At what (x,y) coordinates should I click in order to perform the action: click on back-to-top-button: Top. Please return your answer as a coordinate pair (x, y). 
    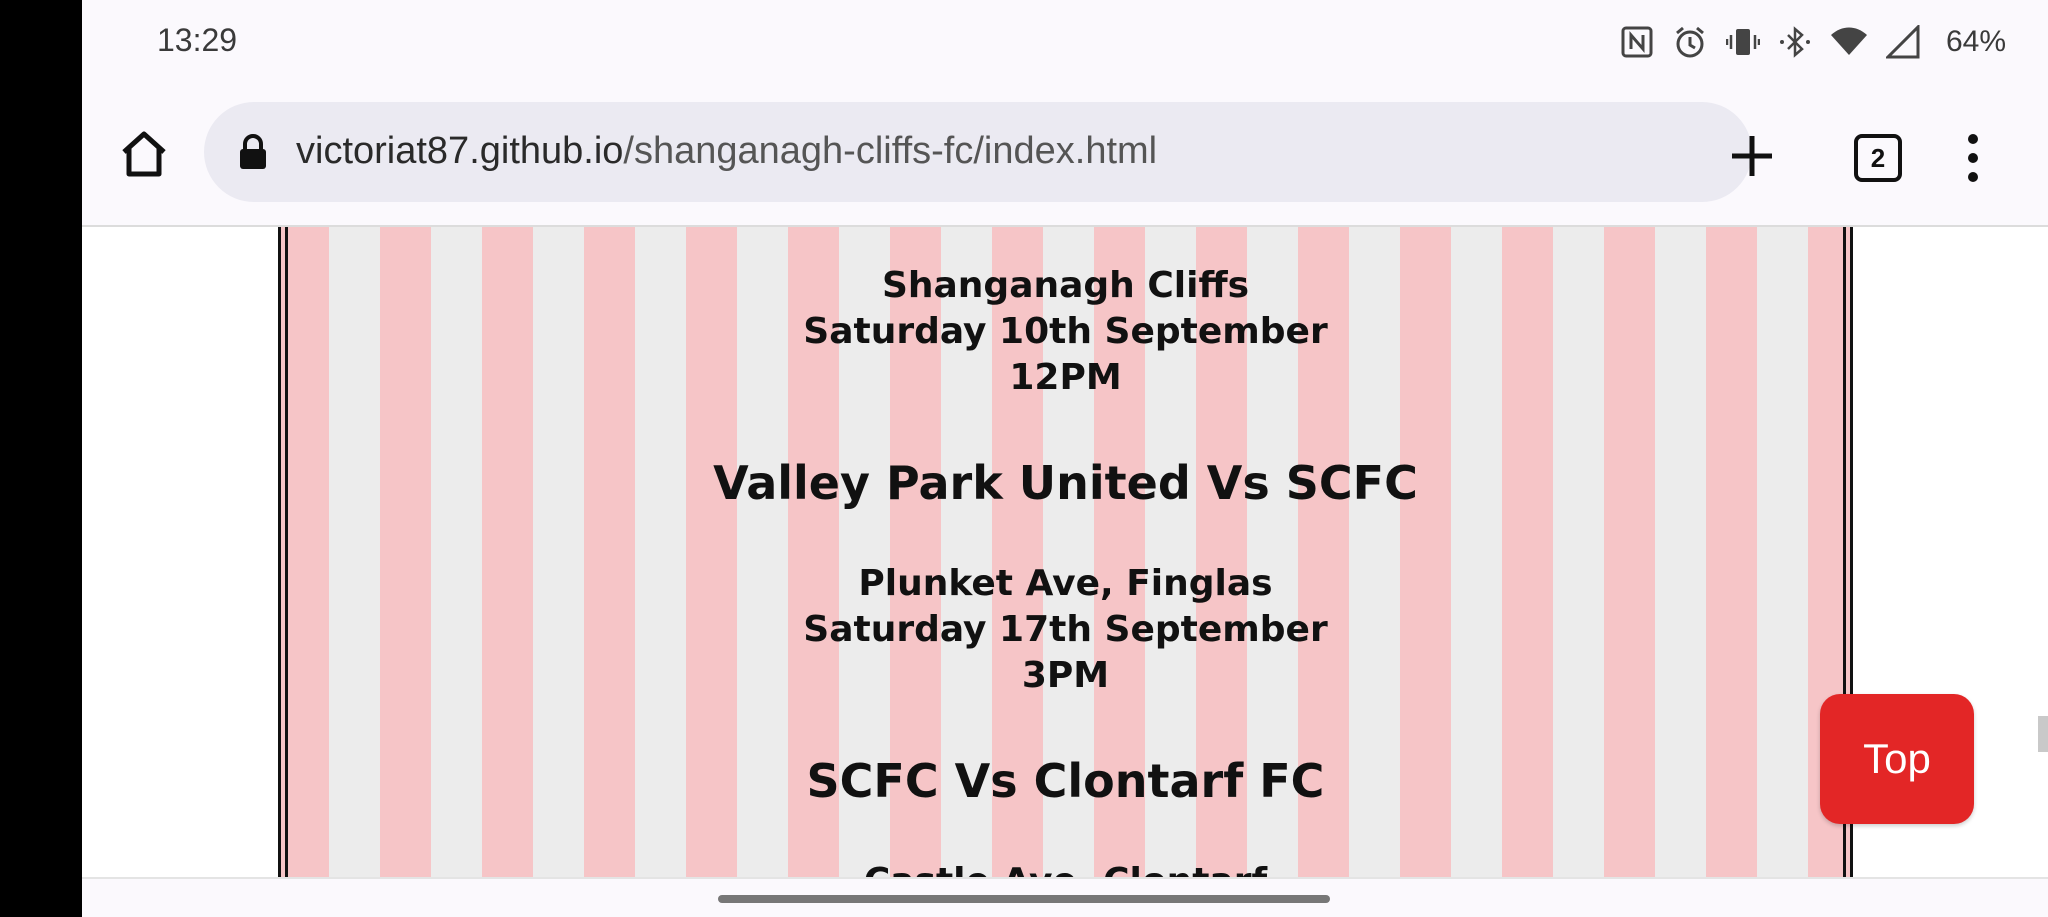
    Looking at the image, I should click on (1897, 759).